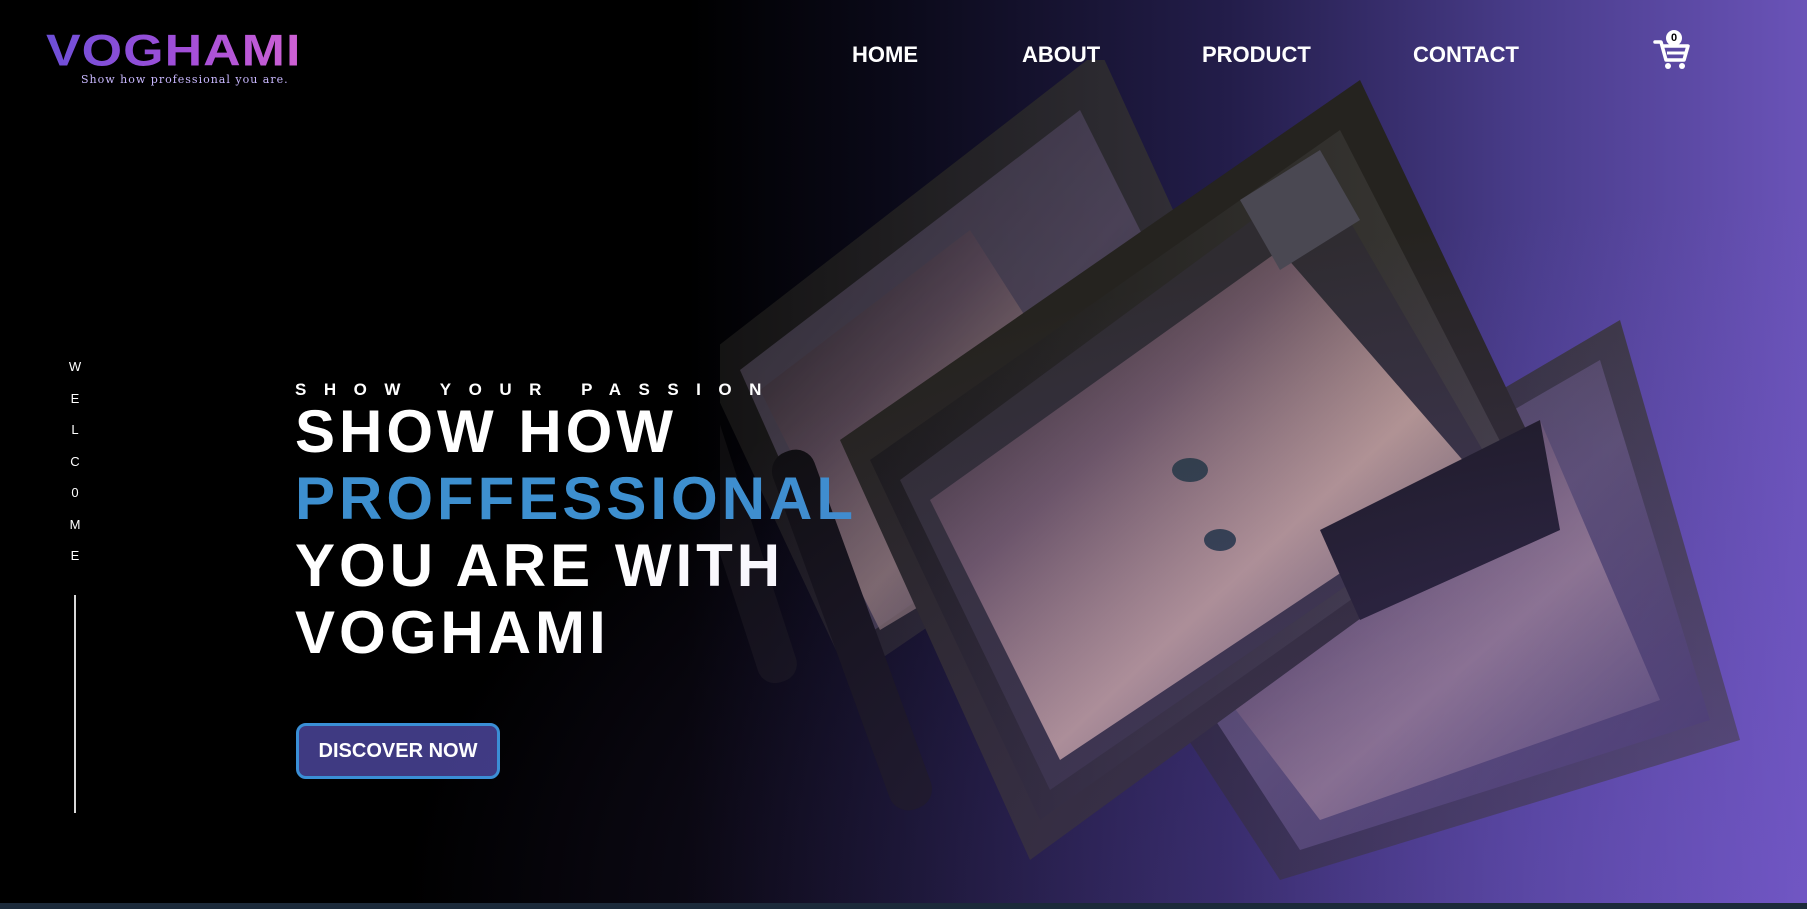 This screenshot has width=1807, height=909. Describe the element at coordinates (486, 431) in the screenshot. I see `headline-line-1: SHOW HOW` at that location.